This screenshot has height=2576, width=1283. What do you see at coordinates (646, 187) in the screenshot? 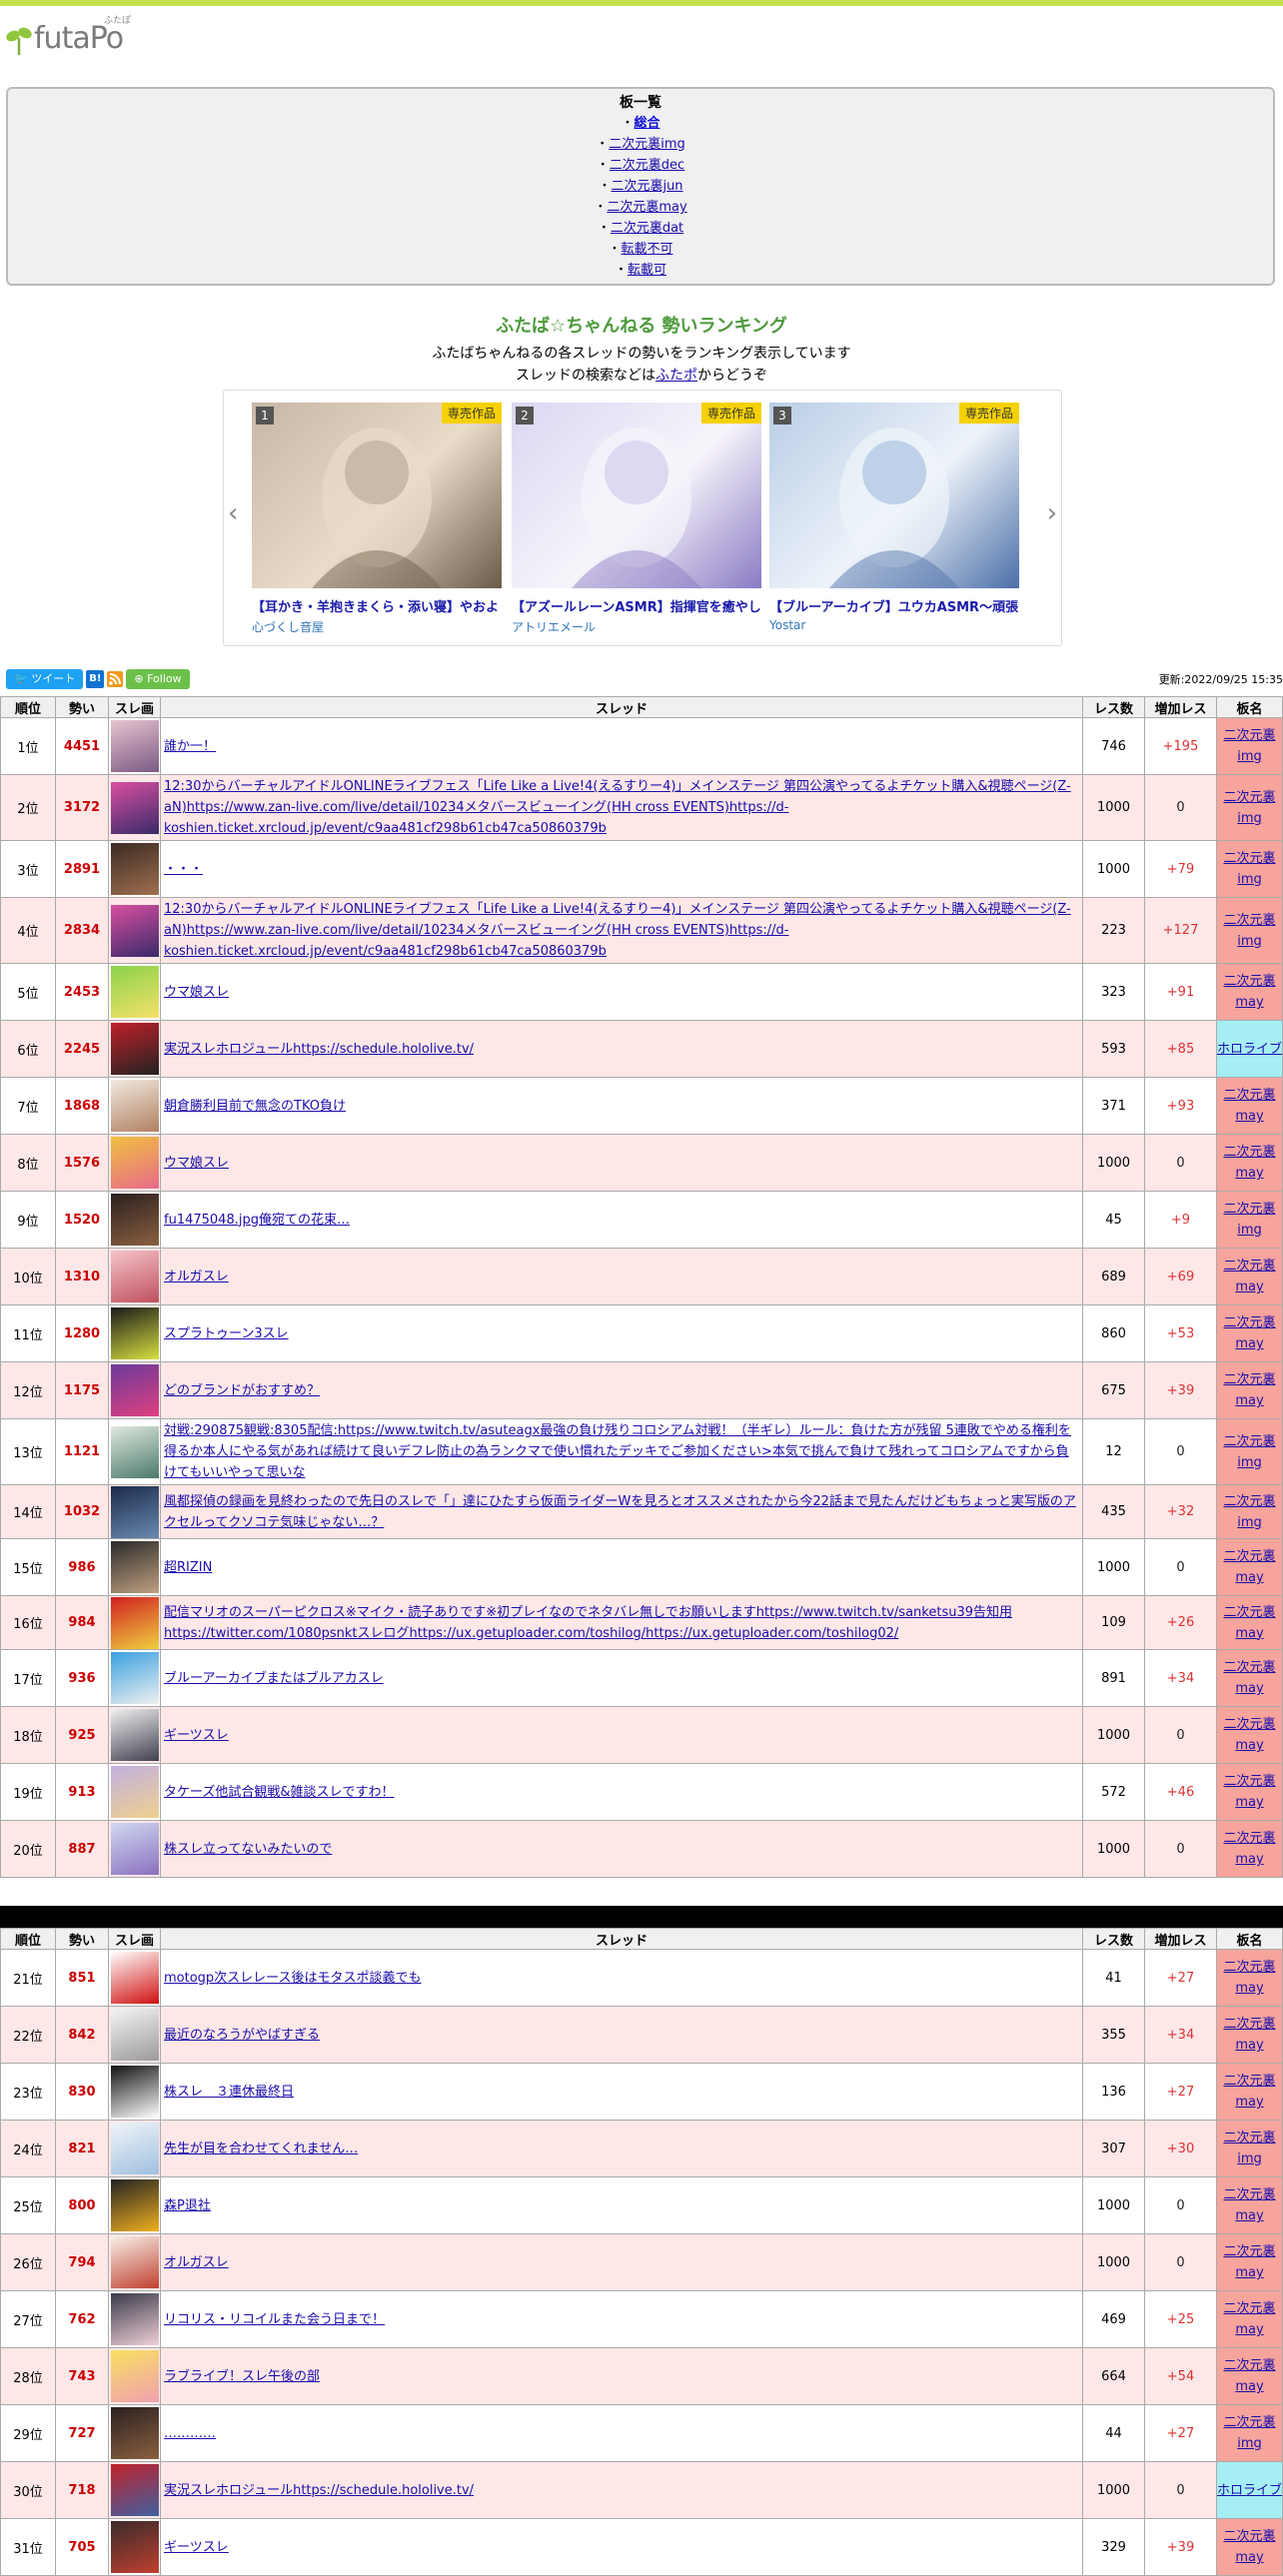
I see `board-link: 二次元裏jun` at bounding box center [646, 187].